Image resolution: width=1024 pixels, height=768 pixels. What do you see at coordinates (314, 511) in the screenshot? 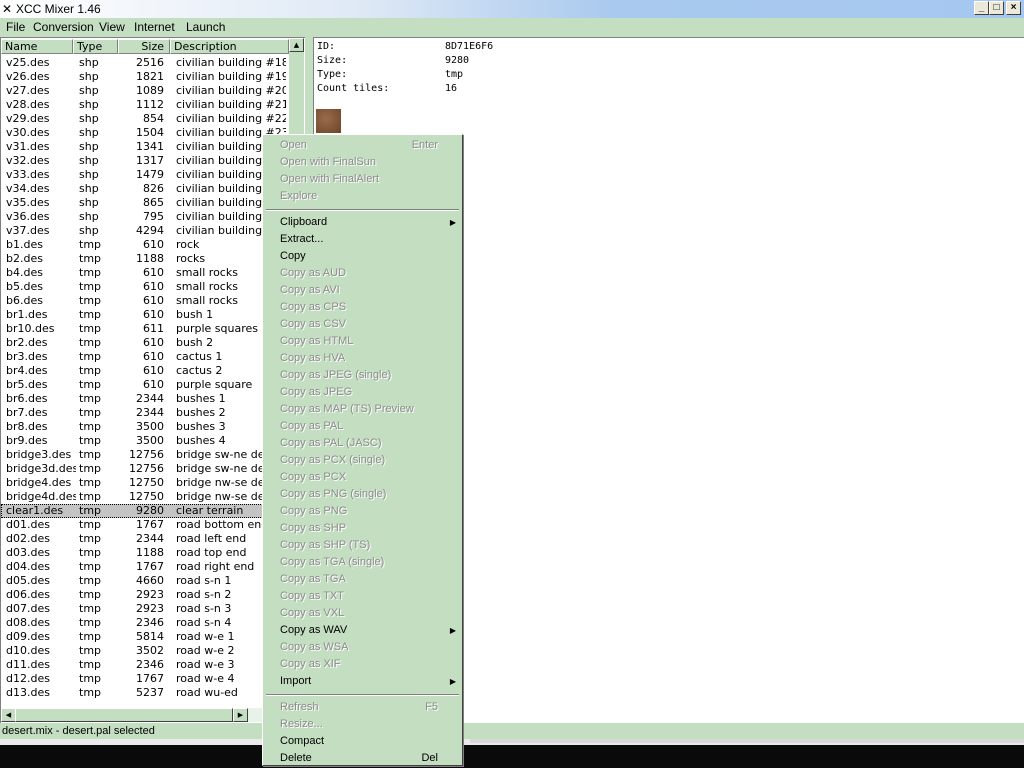
I see `menu-item-label: Copy as PNG` at bounding box center [314, 511].